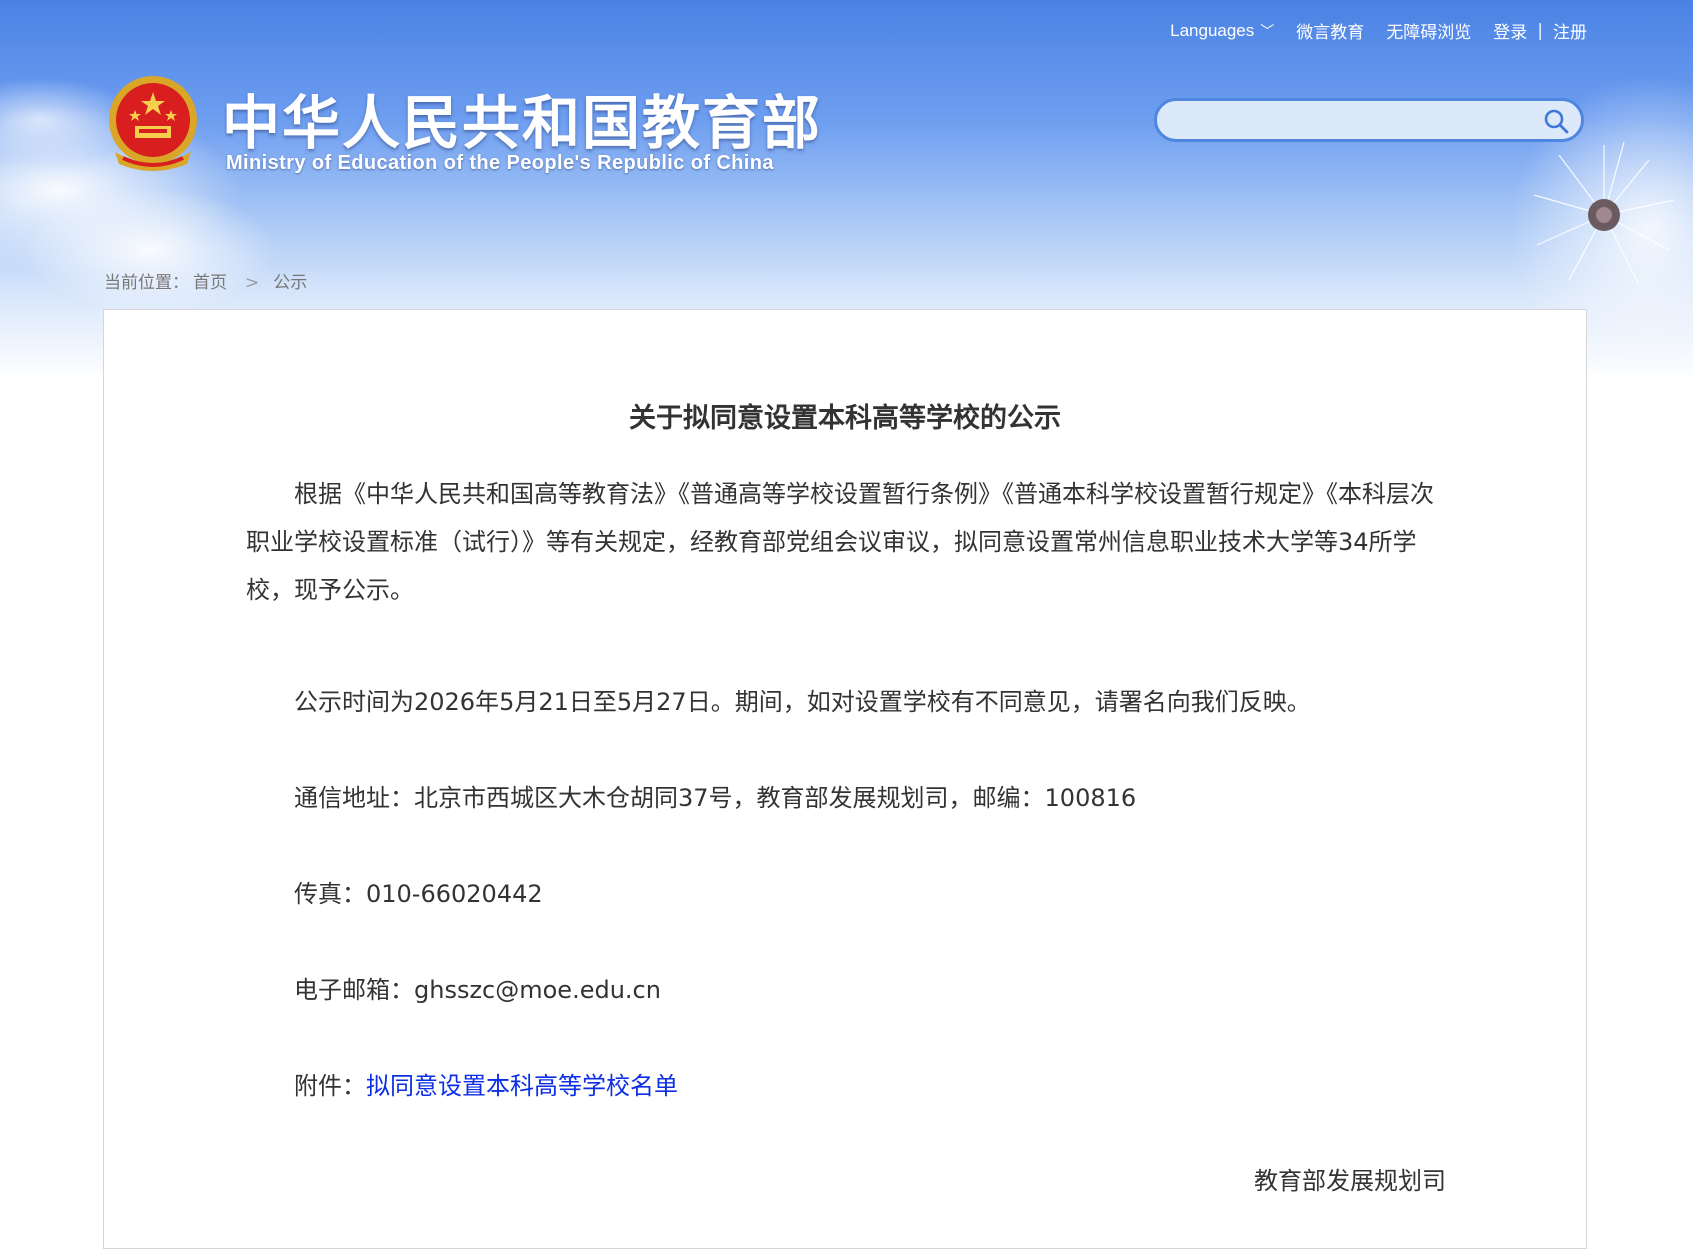 This screenshot has width=1693, height=1249. What do you see at coordinates (418, 894) in the screenshot?
I see `fax-text: 传真：010-66020442` at bounding box center [418, 894].